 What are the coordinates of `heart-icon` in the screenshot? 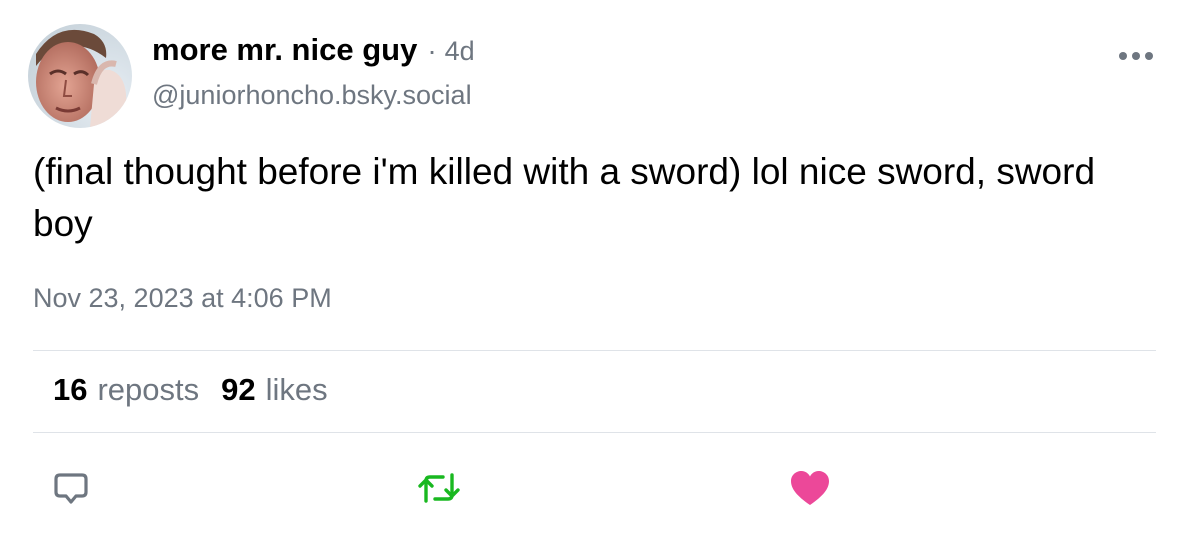 It's located at (810, 488).